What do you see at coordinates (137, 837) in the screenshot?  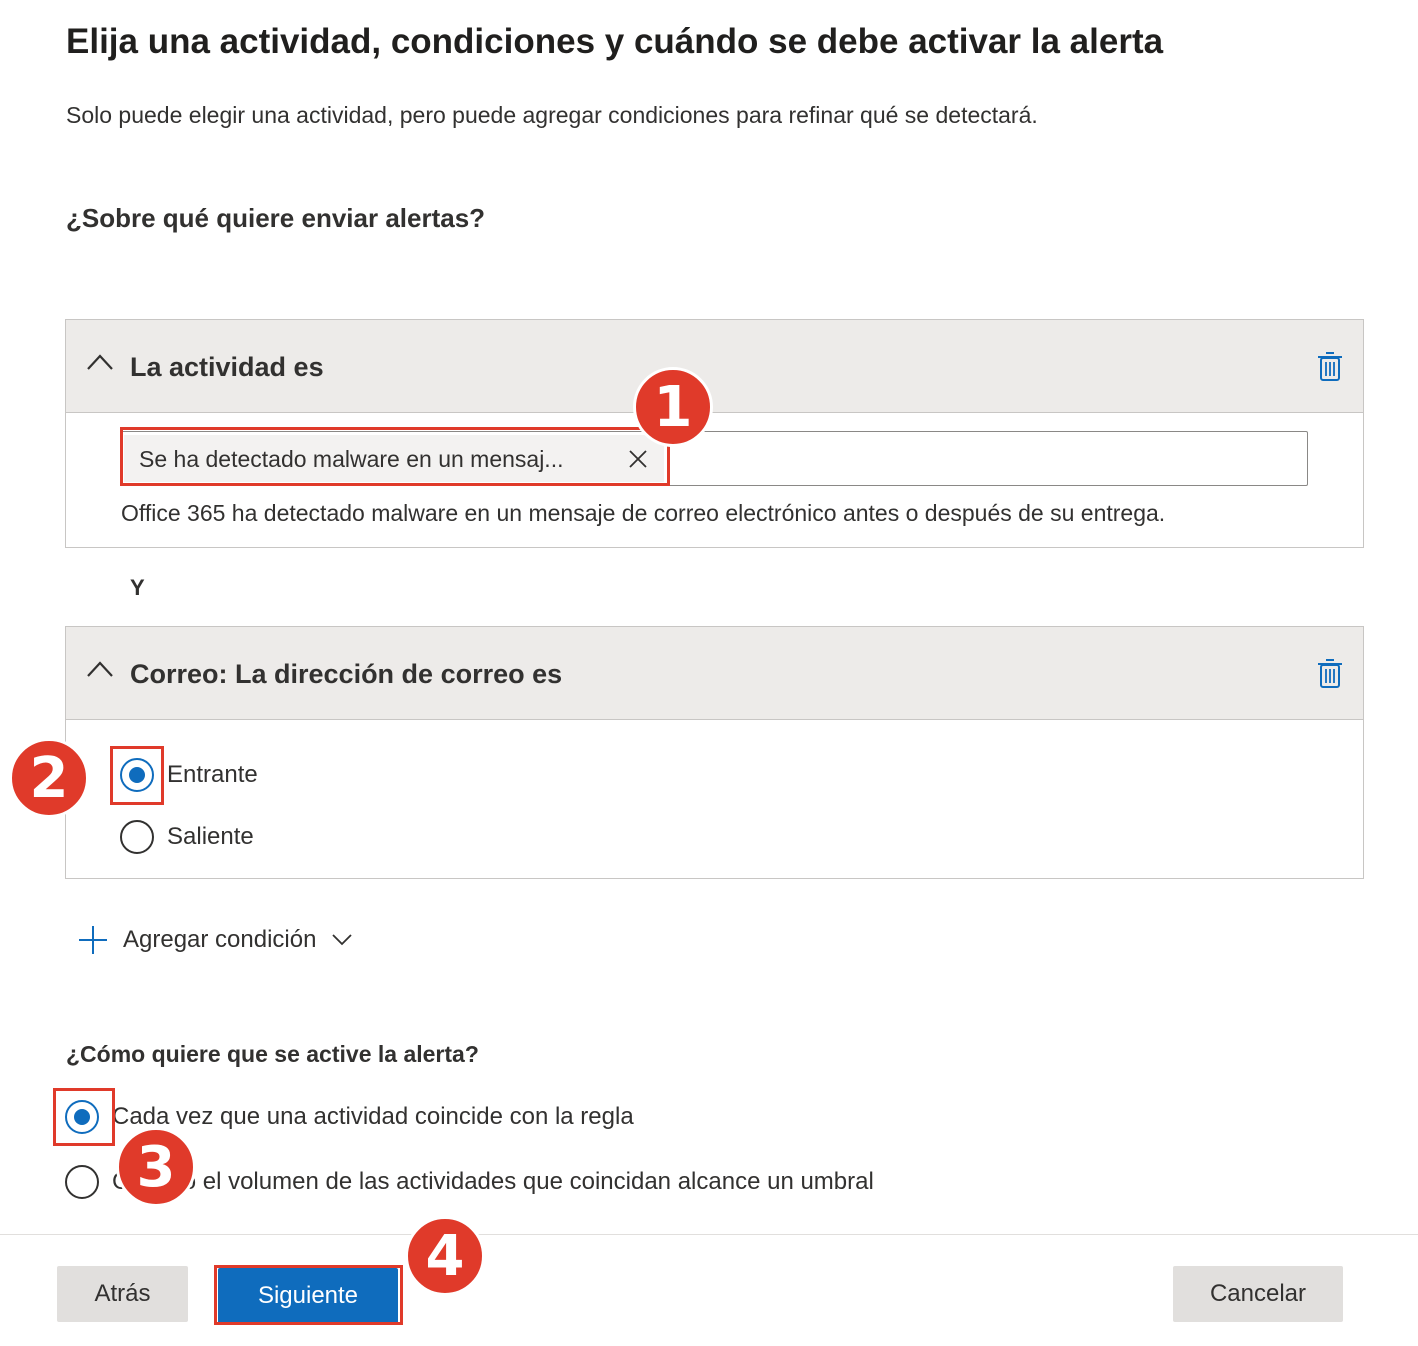 I see `radio-saliente` at bounding box center [137, 837].